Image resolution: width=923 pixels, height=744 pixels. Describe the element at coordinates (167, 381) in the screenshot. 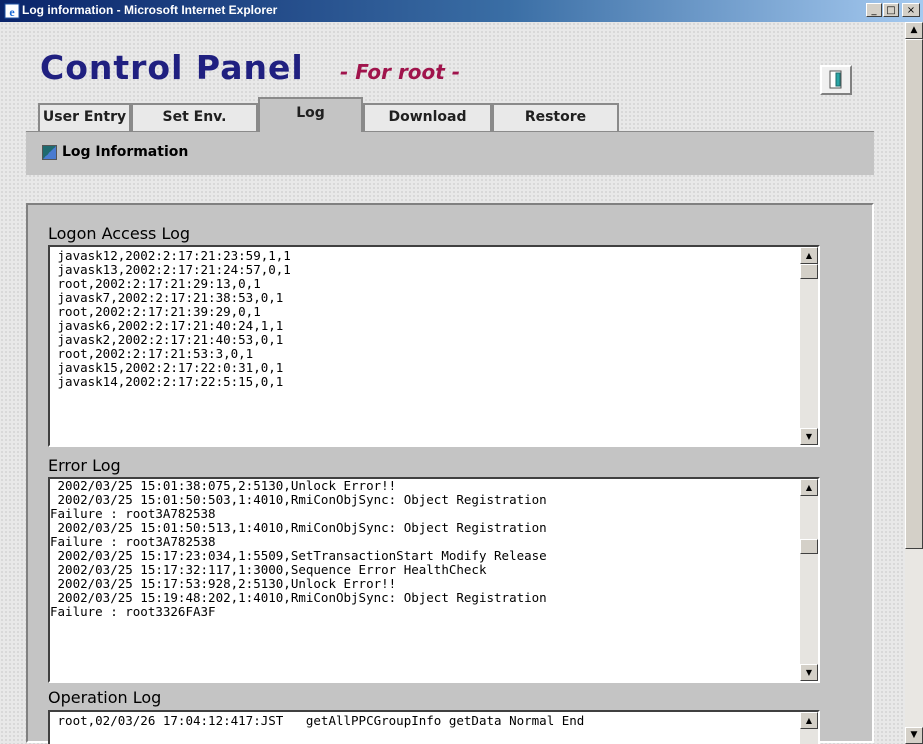

I see `log-line: javask14,2002:2:17:22:5:15,0,1` at that location.